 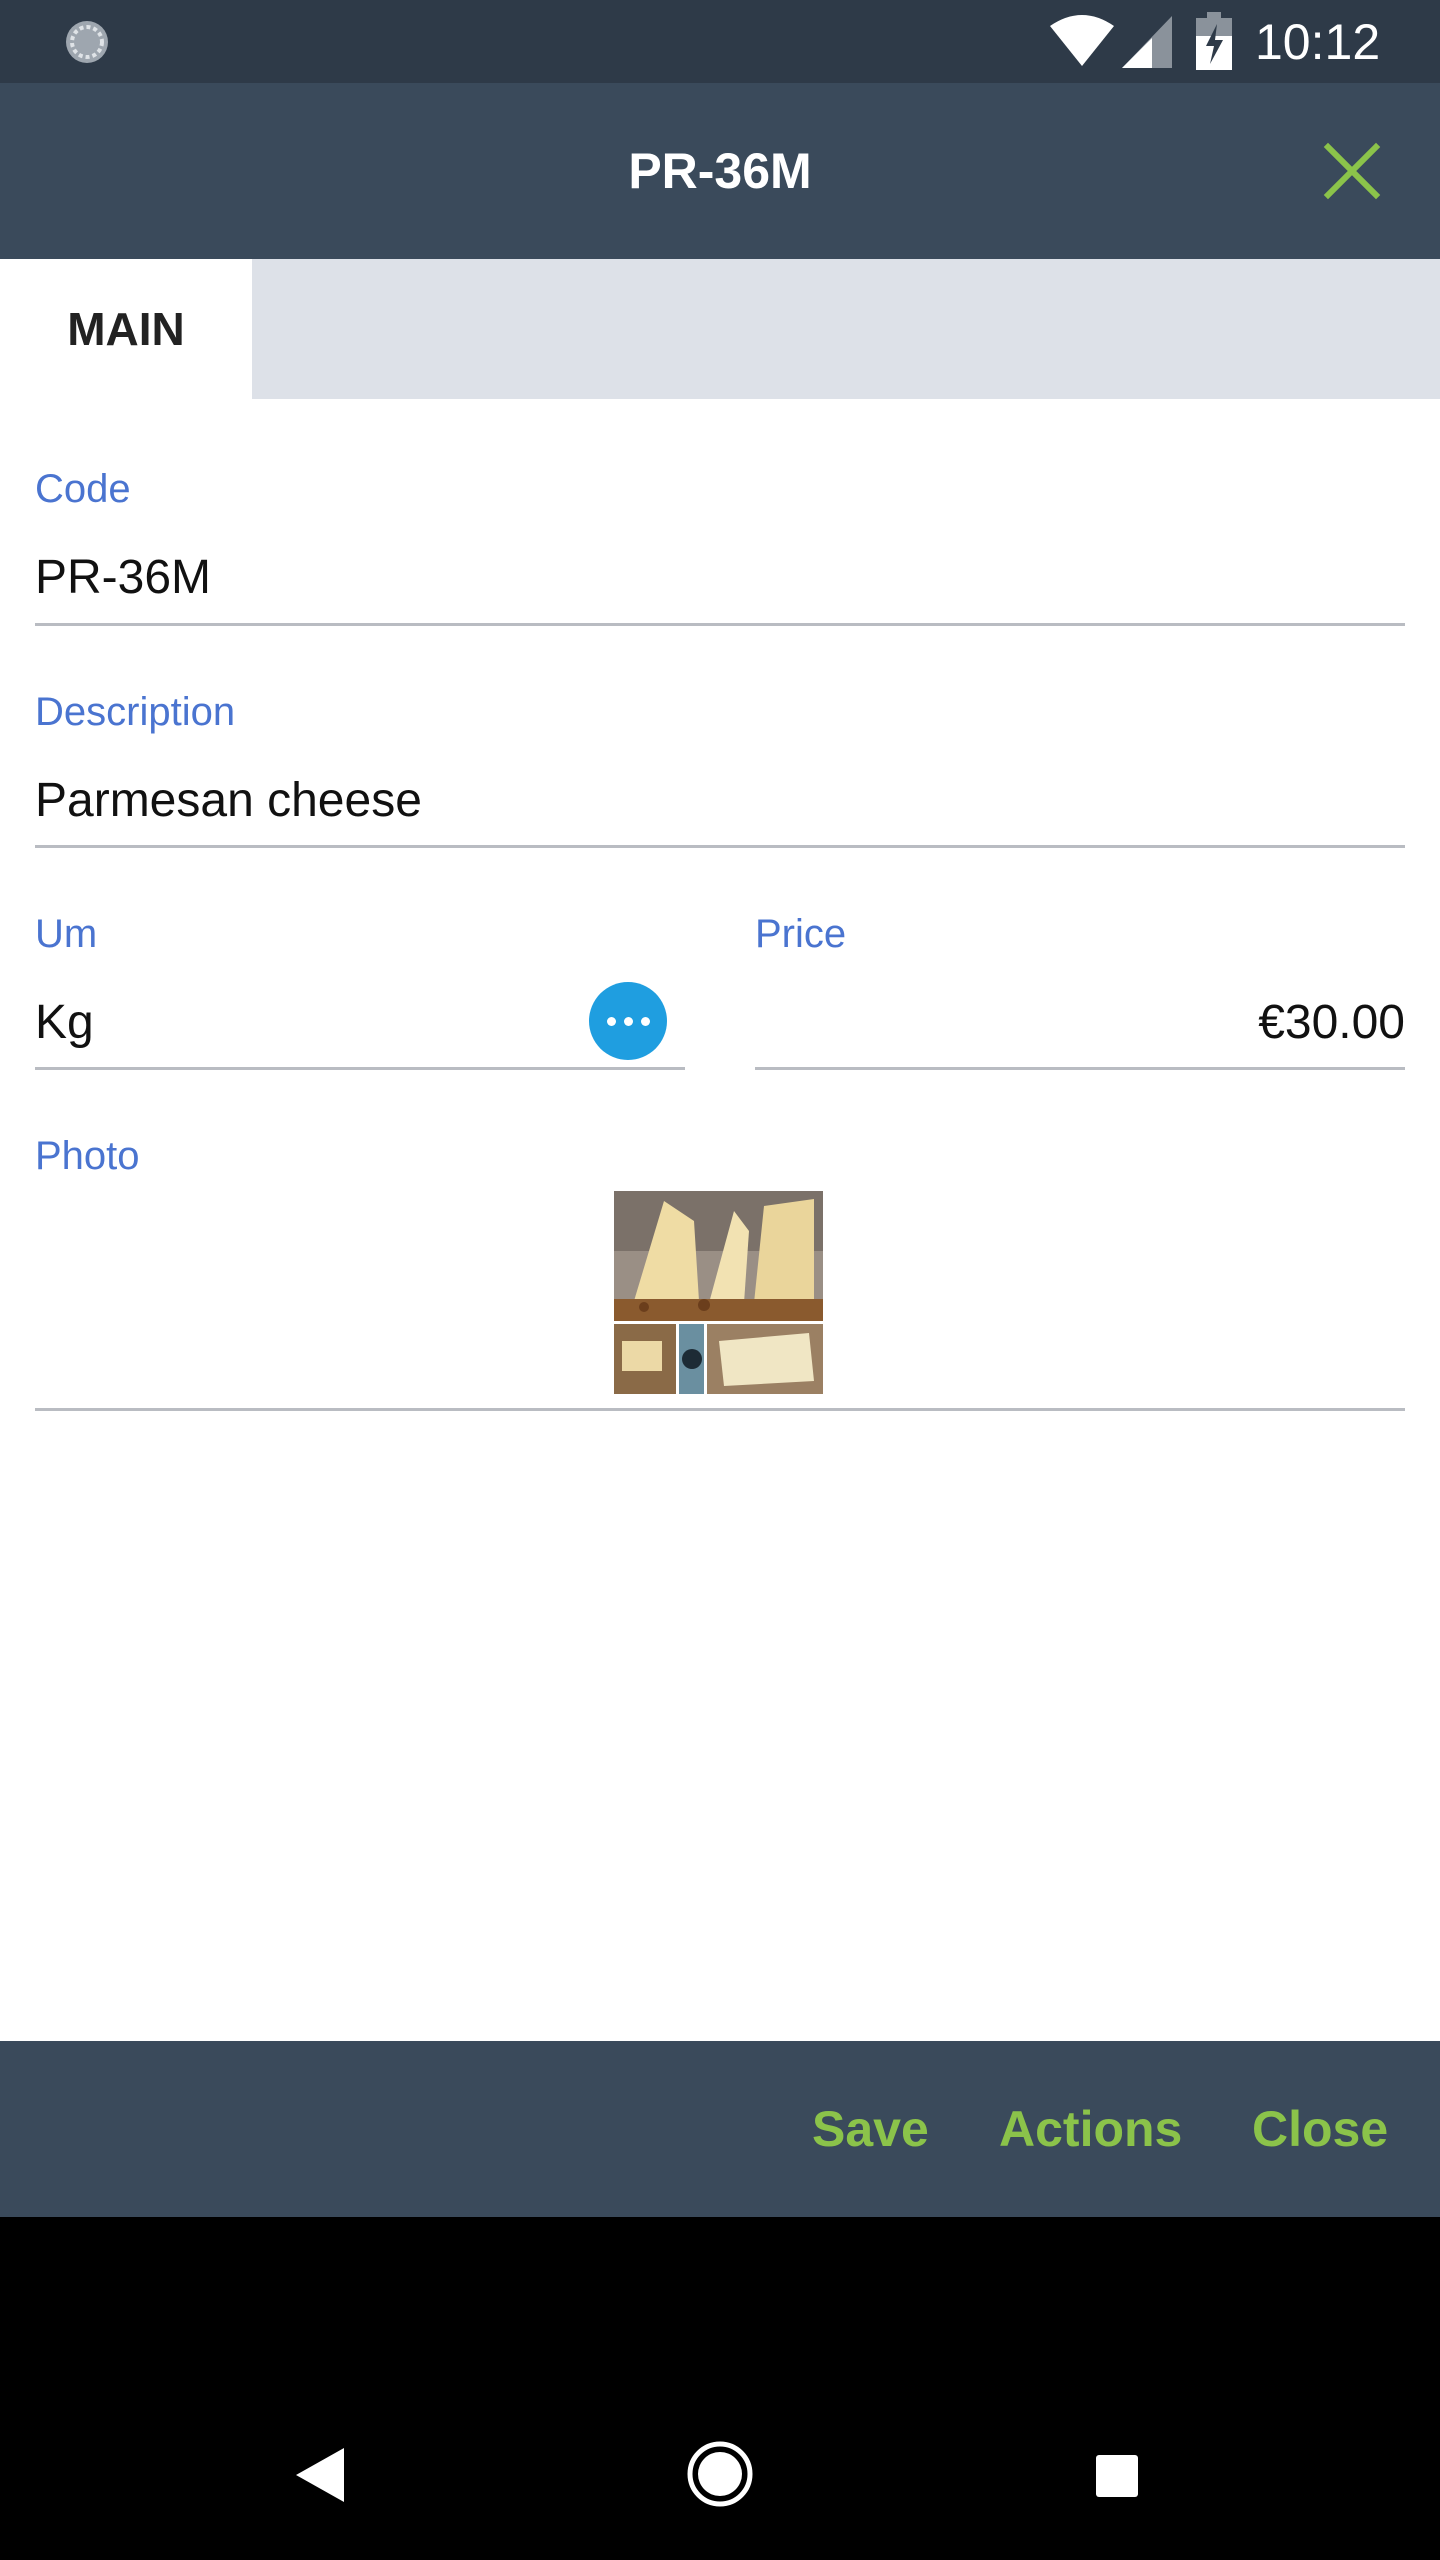 What do you see at coordinates (87, 42) in the screenshot?
I see `sync-icon` at bounding box center [87, 42].